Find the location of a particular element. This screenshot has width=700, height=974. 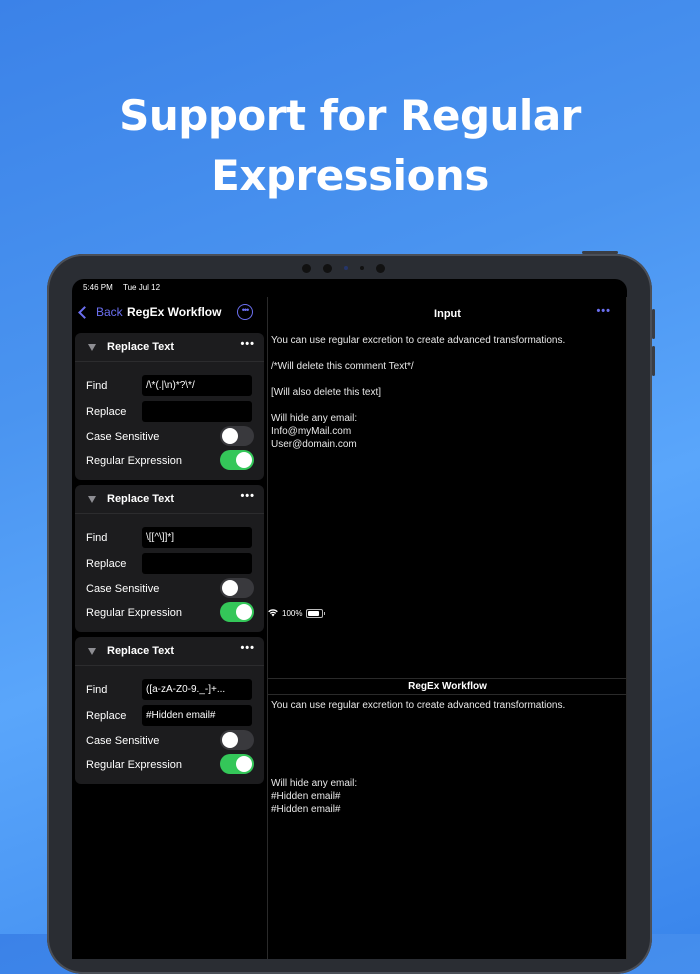

text-line: Info@myMail.com is located at coordinates (311, 431).